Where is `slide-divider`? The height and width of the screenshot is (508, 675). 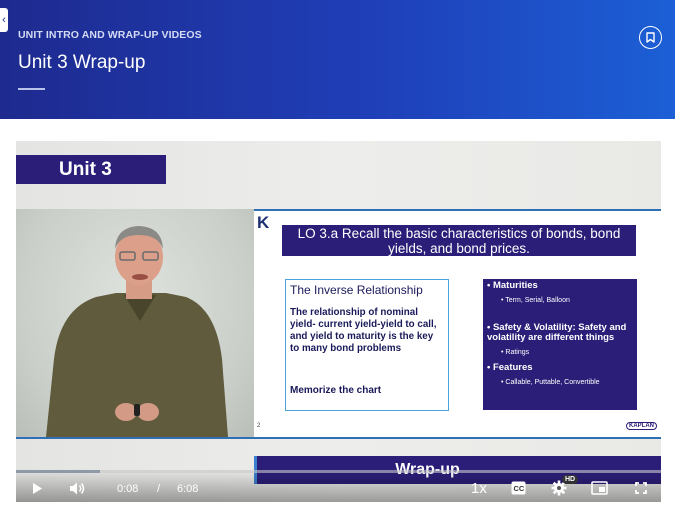
slide-divider is located at coordinates (338, 438).